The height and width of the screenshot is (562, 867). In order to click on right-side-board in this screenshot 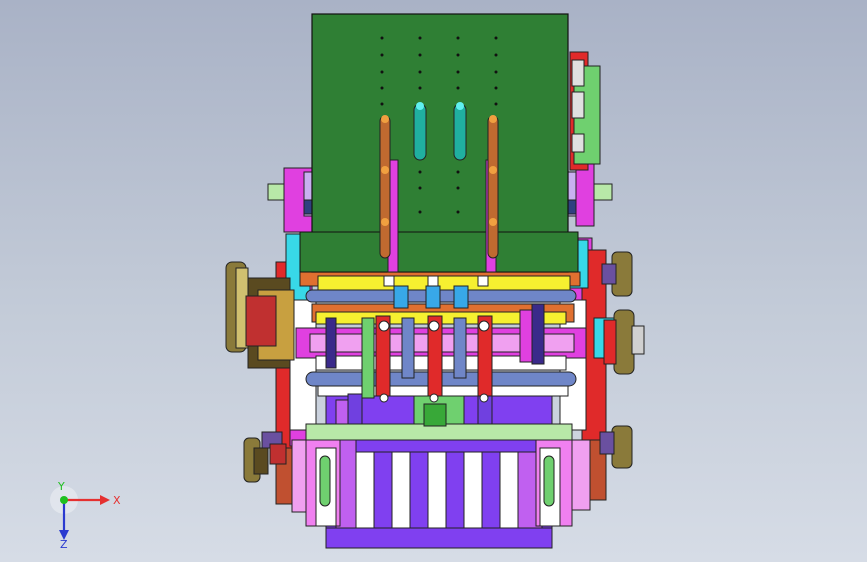, I will do `click(585, 111)`.